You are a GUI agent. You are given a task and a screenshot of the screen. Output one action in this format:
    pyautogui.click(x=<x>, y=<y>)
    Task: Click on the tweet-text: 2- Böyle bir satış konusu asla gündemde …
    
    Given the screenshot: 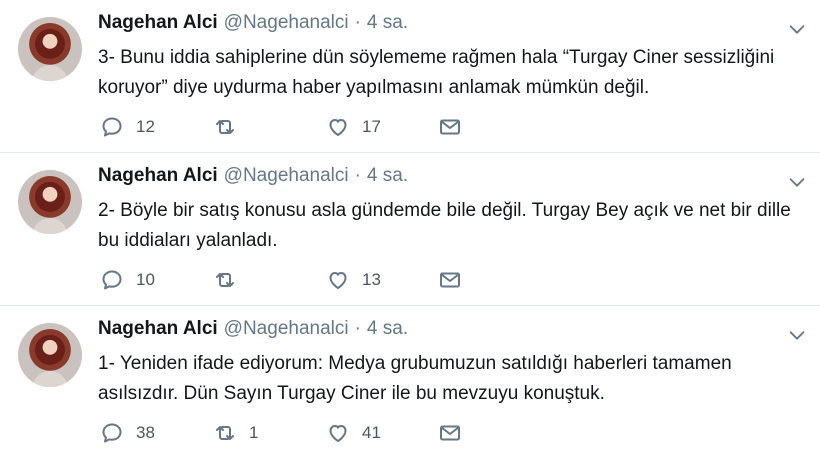 What is the action you would take?
    pyautogui.click(x=444, y=225)
    